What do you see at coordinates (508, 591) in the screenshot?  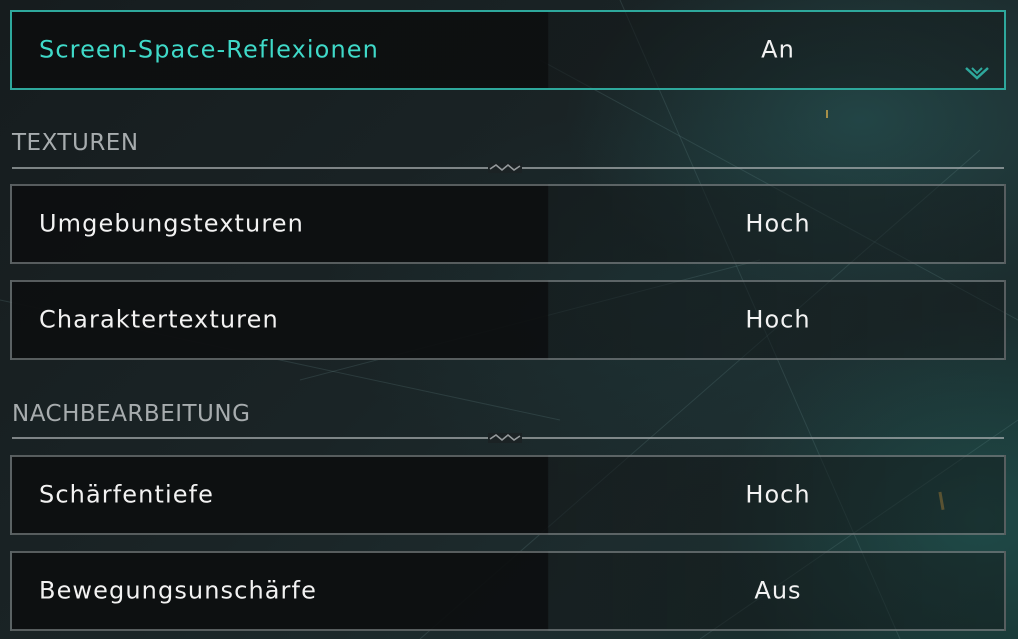 I see `setting-row-motion-blur: Bewegungsunschärfe Aus` at bounding box center [508, 591].